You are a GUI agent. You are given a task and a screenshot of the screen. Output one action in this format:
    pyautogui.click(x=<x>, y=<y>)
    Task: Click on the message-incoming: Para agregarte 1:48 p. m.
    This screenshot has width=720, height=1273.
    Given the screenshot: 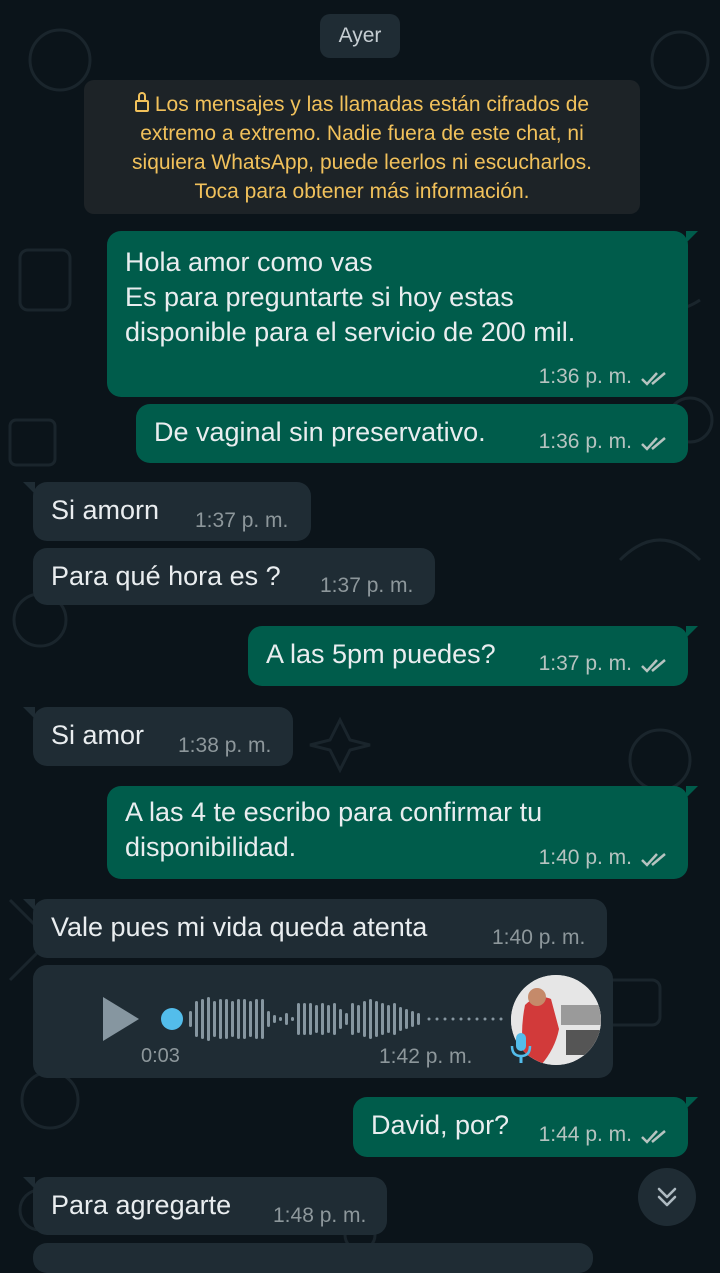 What is the action you would take?
    pyautogui.click(x=205, y=1206)
    